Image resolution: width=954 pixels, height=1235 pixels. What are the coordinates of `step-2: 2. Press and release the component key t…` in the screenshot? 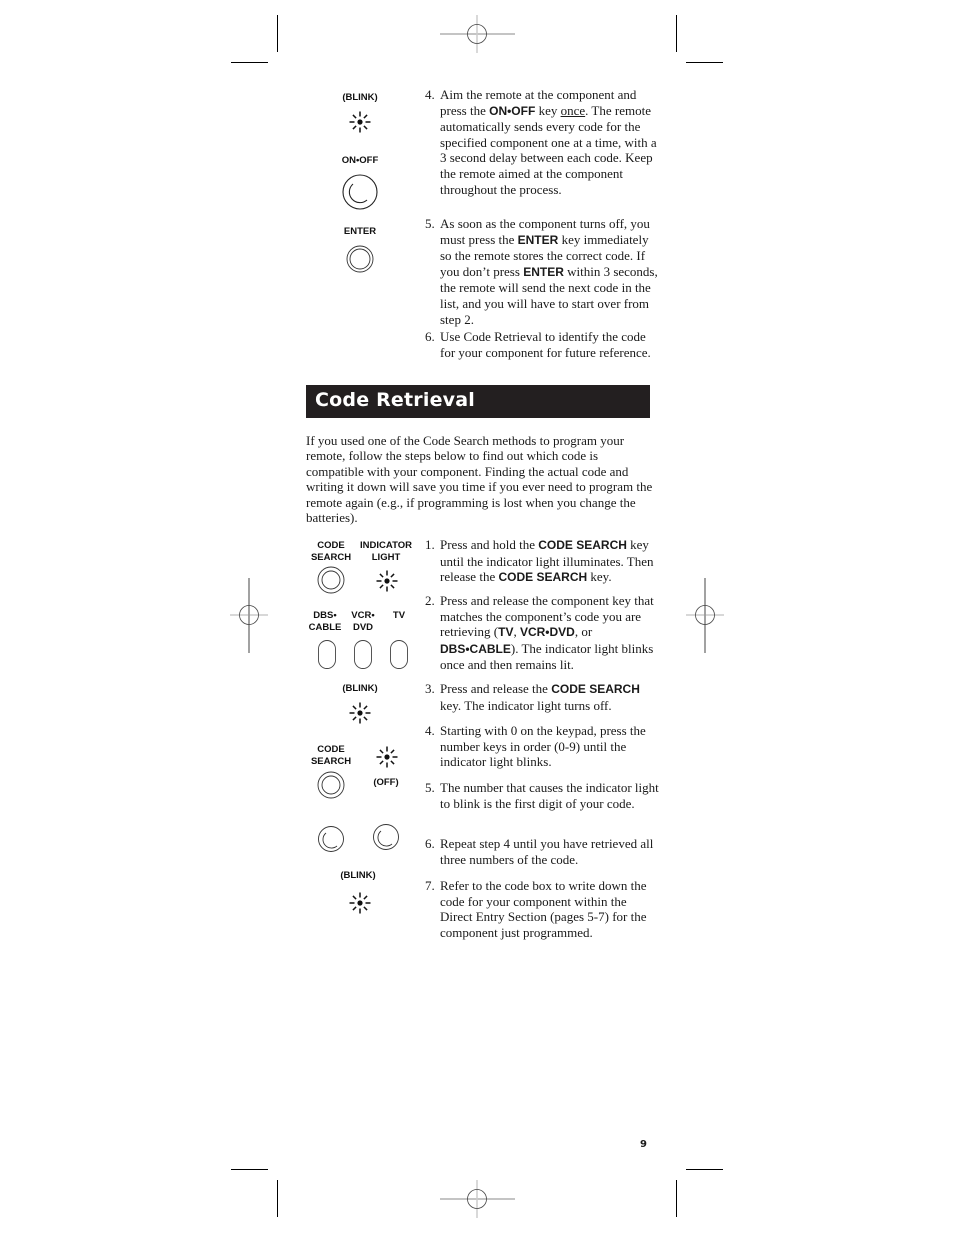 It's located at (542, 633).